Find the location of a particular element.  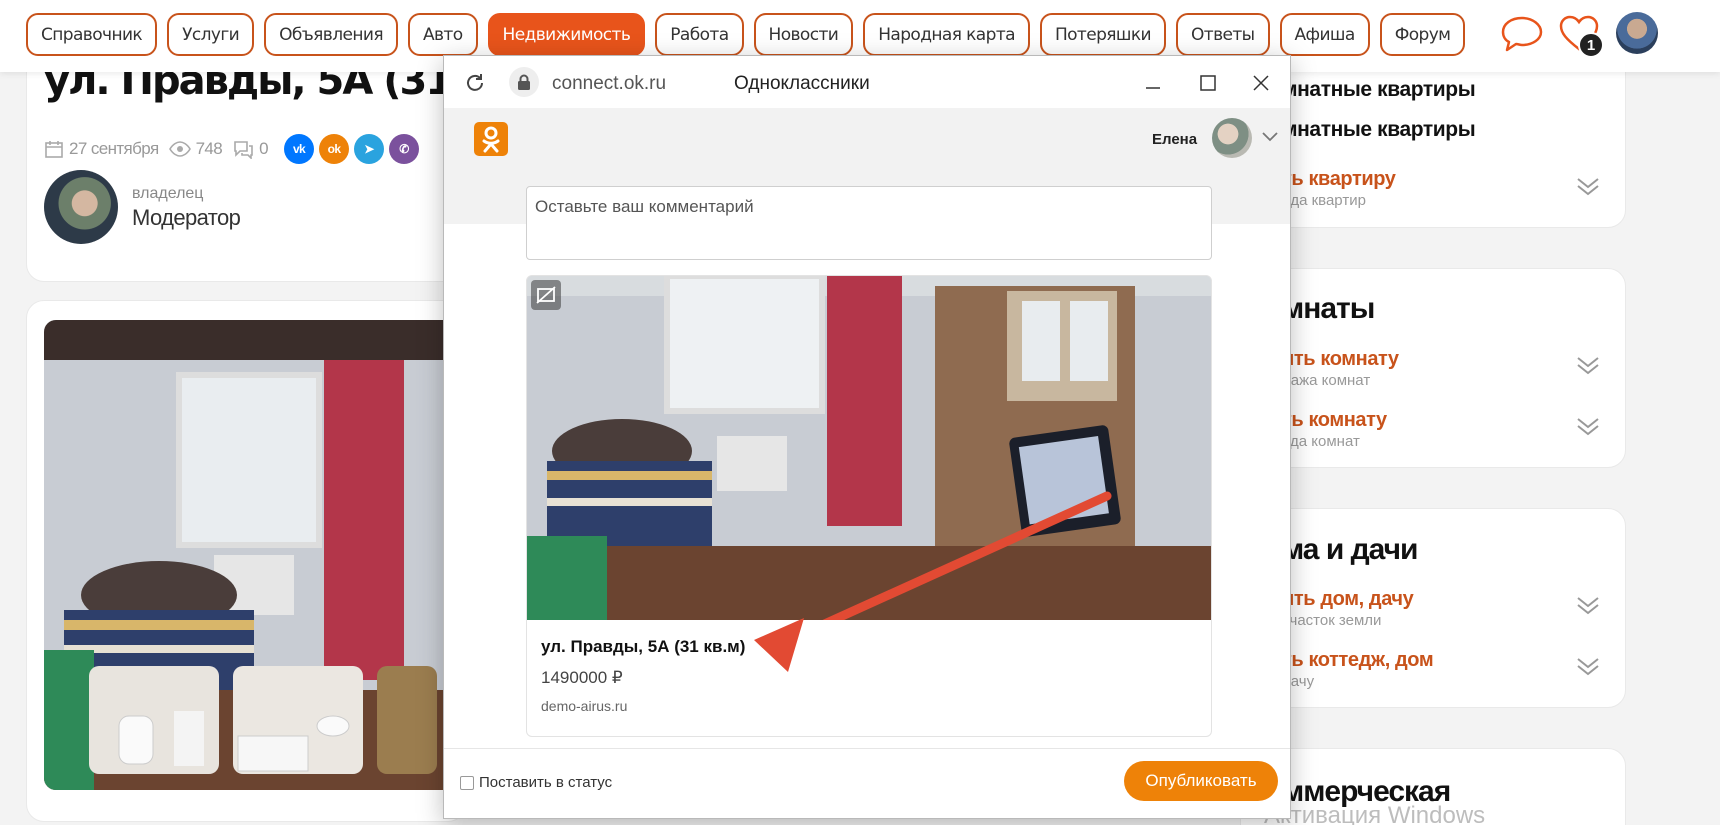

comments-icon is located at coordinates (243, 150).